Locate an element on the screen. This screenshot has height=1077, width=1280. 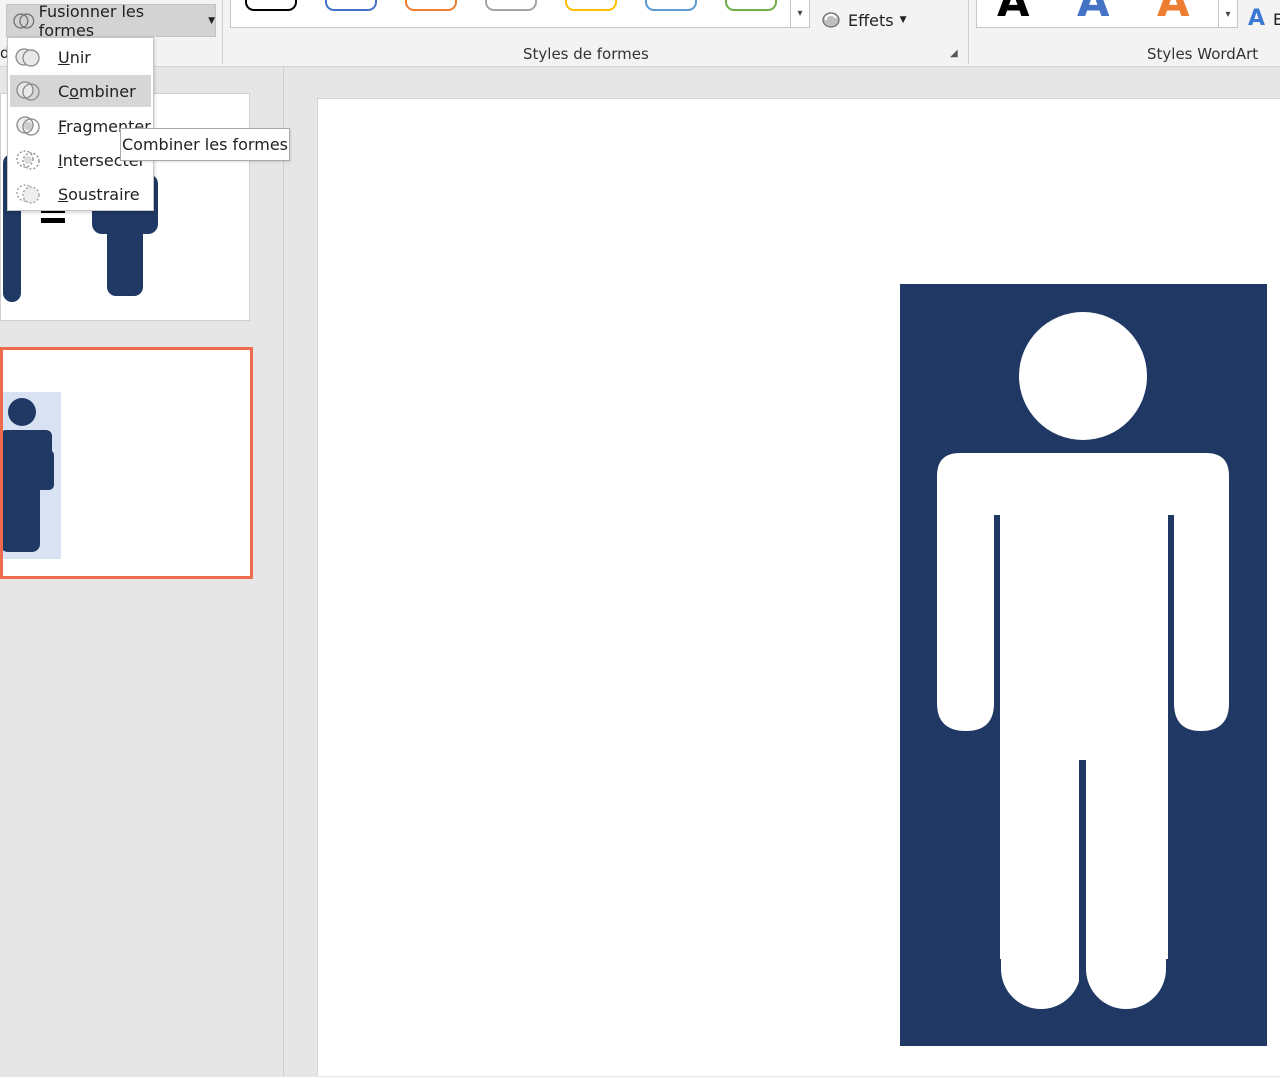
shape-style-swatch-orange is located at coordinates (431, 5).